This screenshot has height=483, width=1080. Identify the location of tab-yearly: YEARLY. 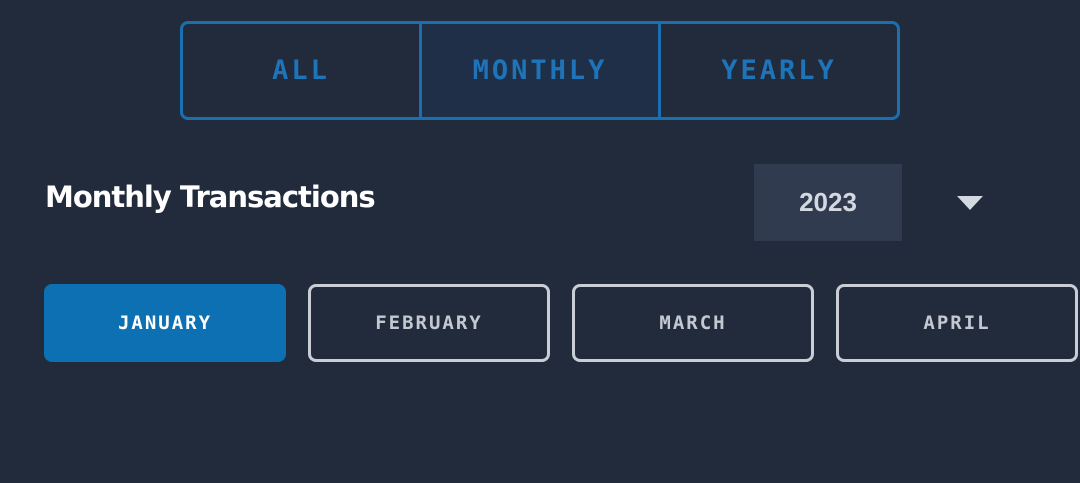
(777, 70).